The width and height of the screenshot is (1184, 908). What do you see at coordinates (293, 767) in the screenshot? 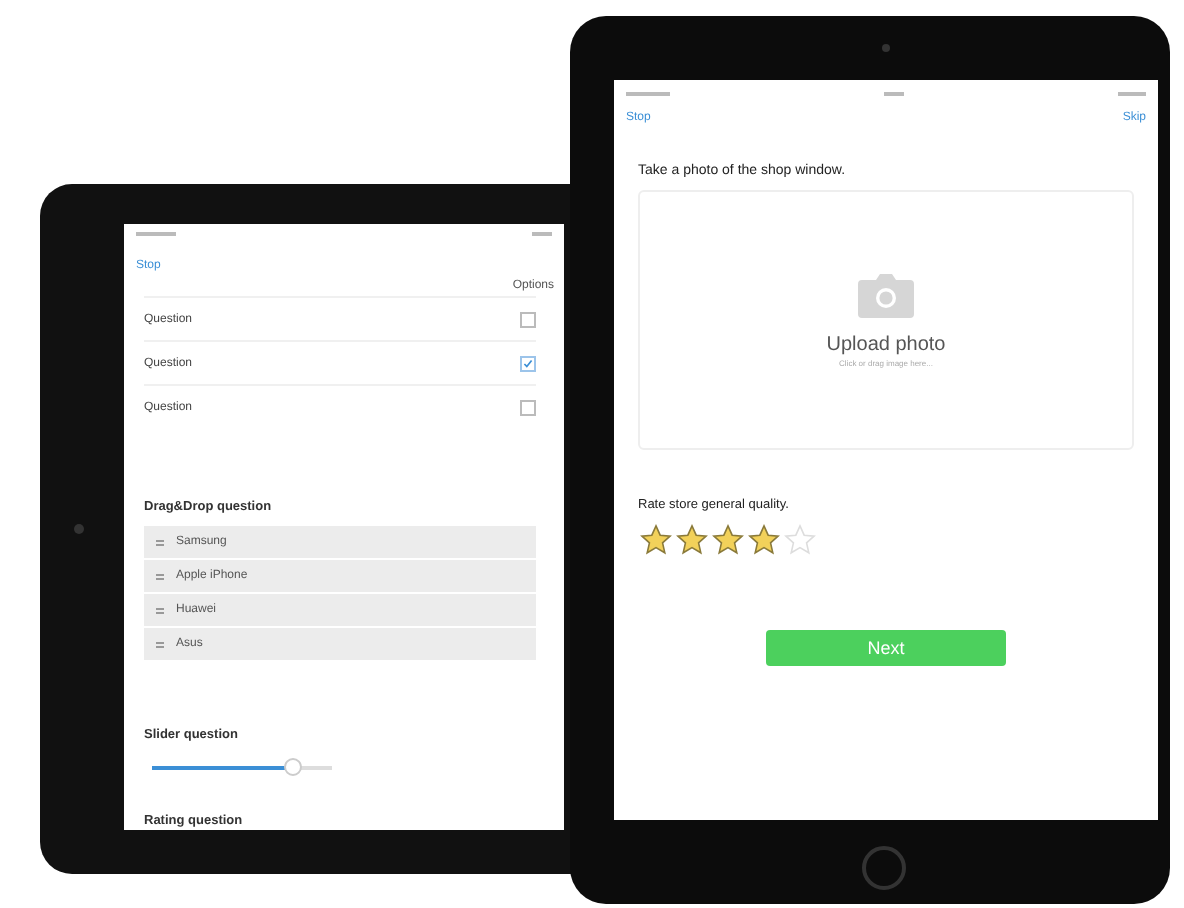
I see `slider-thumb` at bounding box center [293, 767].